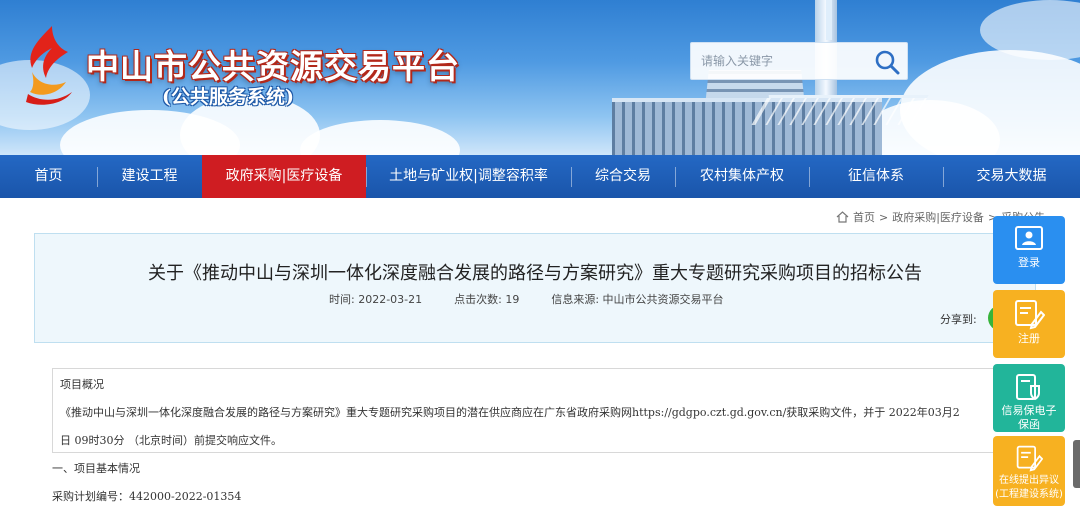 The height and width of the screenshot is (513, 1080). Describe the element at coordinates (1029, 238) in the screenshot. I see `id-card-icon` at that location.